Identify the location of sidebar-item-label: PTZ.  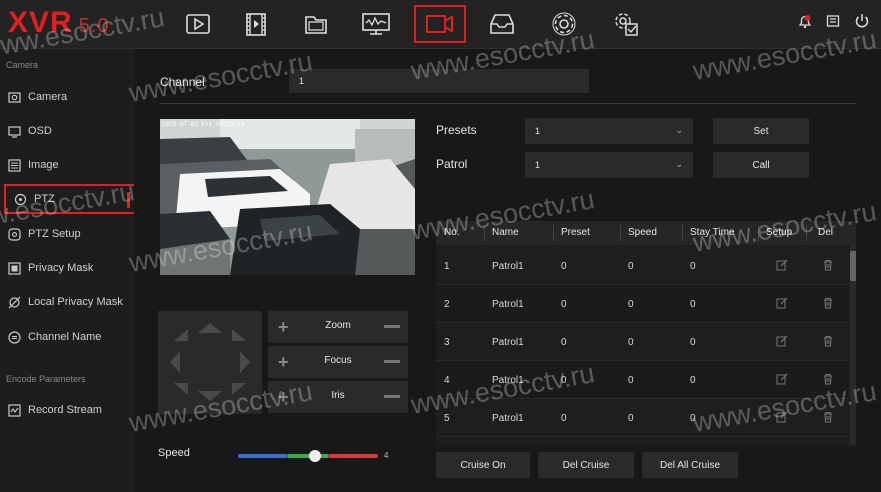
(44, 199).